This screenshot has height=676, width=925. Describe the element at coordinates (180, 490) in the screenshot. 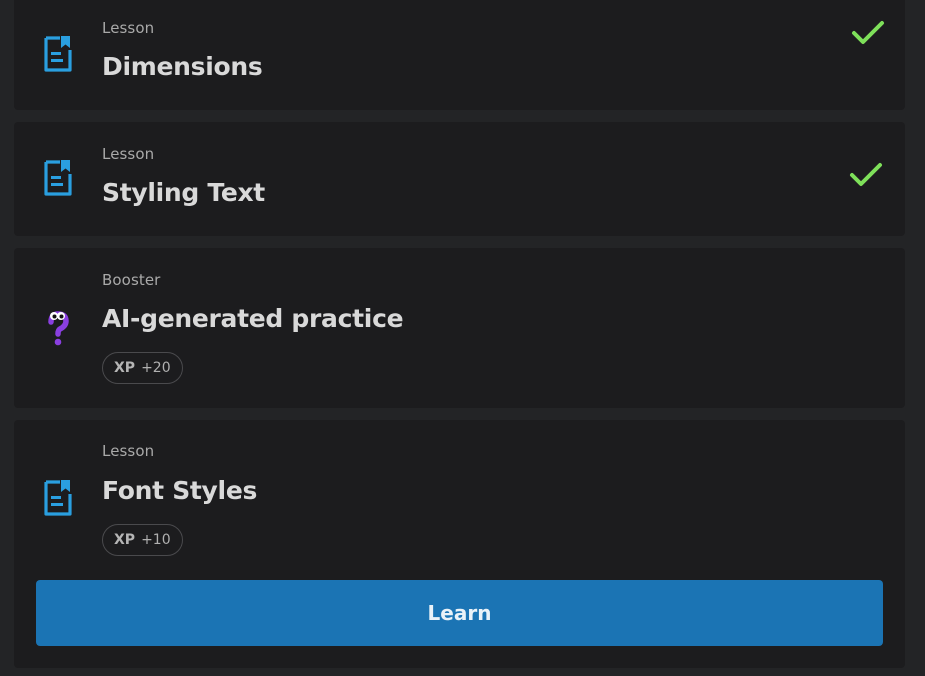

I see `item-title: Font Styles` at that location.